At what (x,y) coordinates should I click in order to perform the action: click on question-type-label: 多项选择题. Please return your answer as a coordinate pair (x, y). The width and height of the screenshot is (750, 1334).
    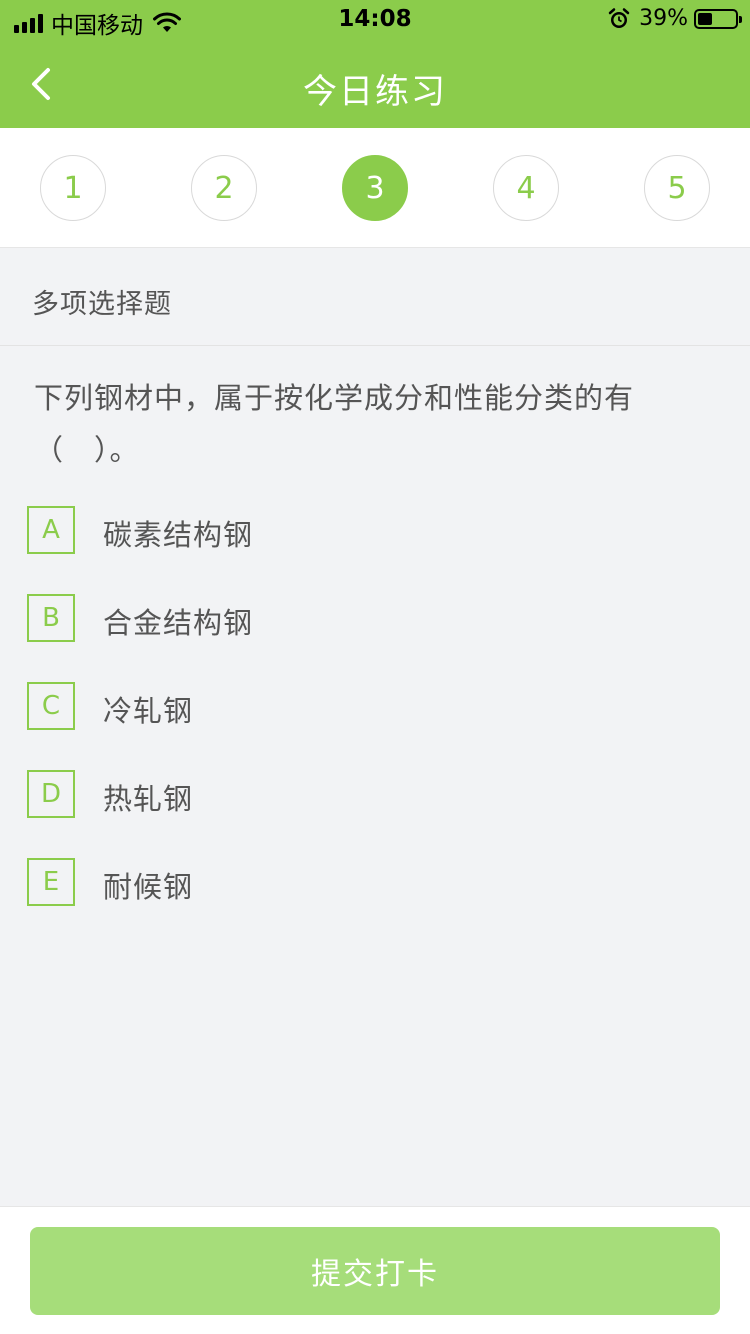
    Looking at the image, I should click on (102, 304).